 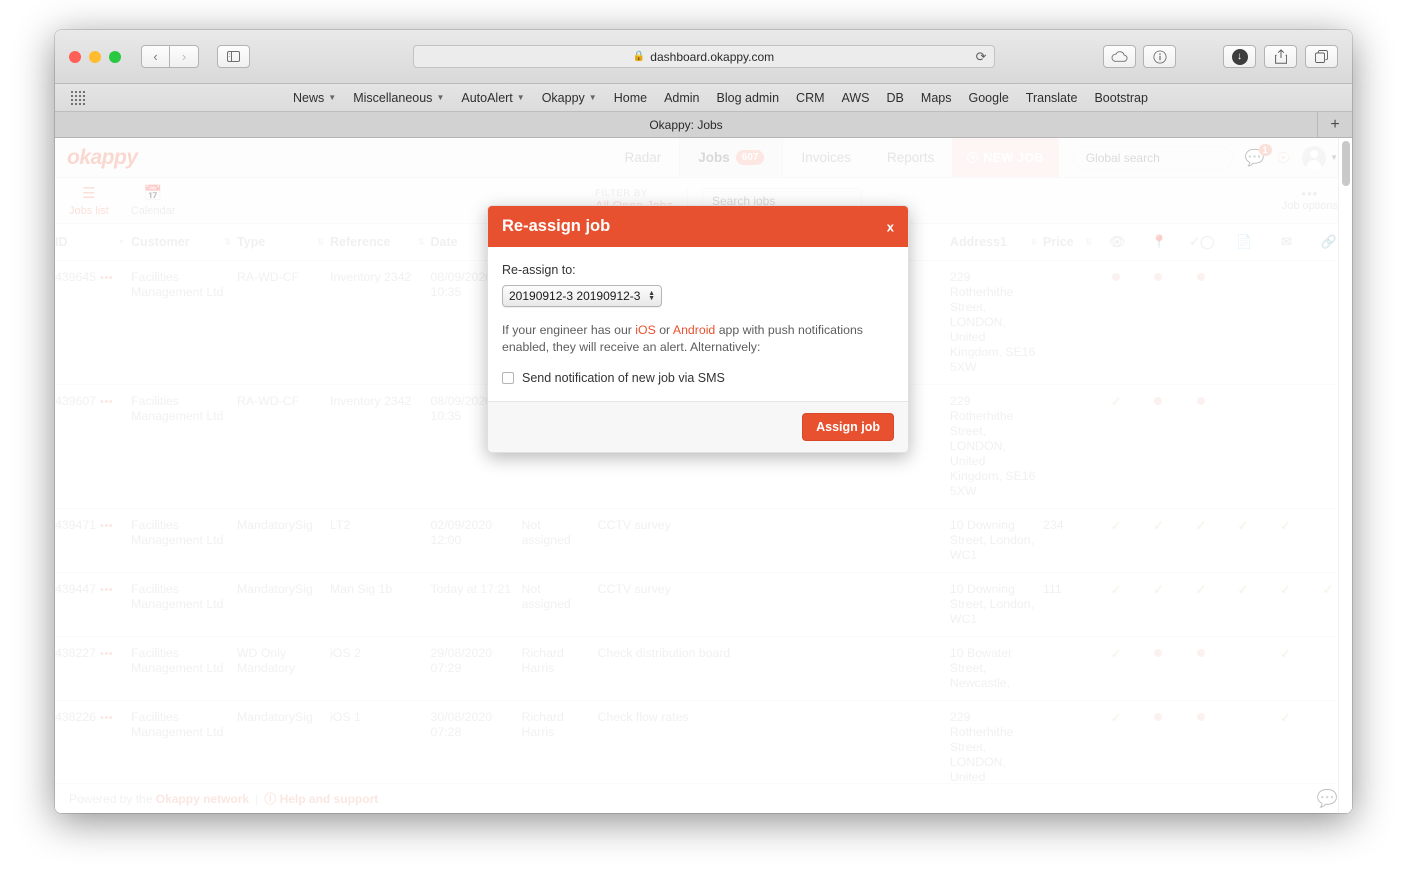 I want to click on global-search-input, so click(x=1152, y=157).